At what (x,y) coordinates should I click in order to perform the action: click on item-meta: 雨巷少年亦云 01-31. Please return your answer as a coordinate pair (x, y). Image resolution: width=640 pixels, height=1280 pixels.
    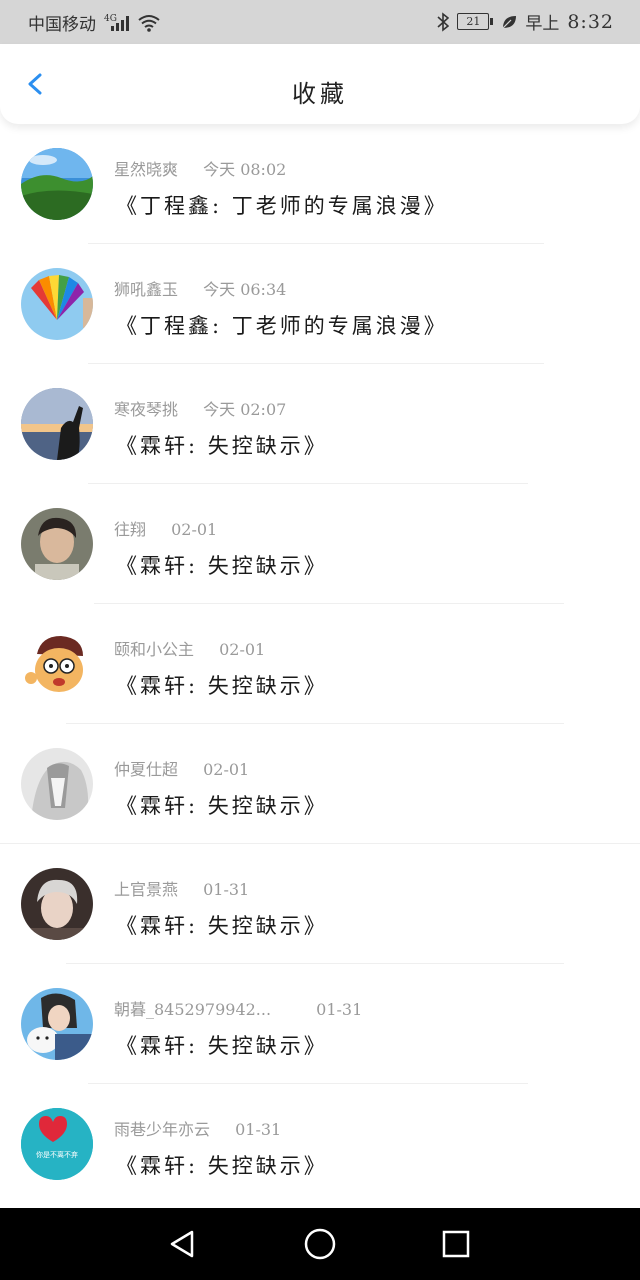
    Looking at the image, I should click on (197, 1128).